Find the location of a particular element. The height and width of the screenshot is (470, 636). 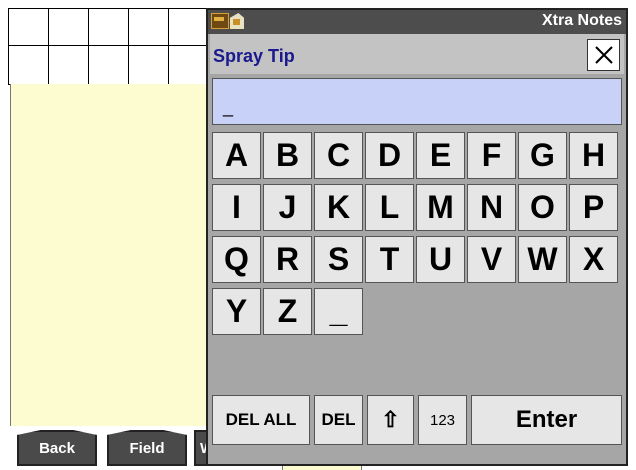

key-underscore: _ is located at coordinates (338, 311).